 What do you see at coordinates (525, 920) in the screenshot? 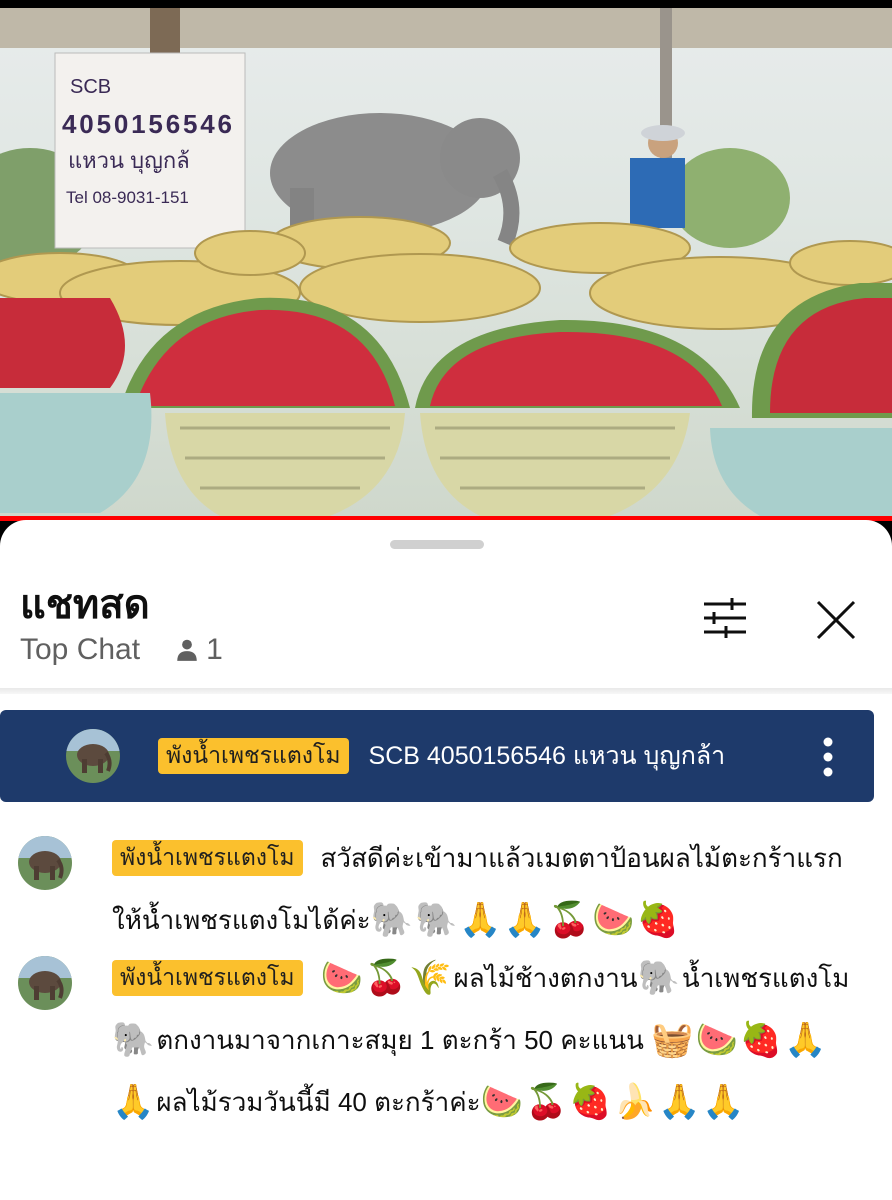
I see `message-emojis: 🐘🐘🙏🙏🍒🍉🍓` at bounding box center [525, 920].